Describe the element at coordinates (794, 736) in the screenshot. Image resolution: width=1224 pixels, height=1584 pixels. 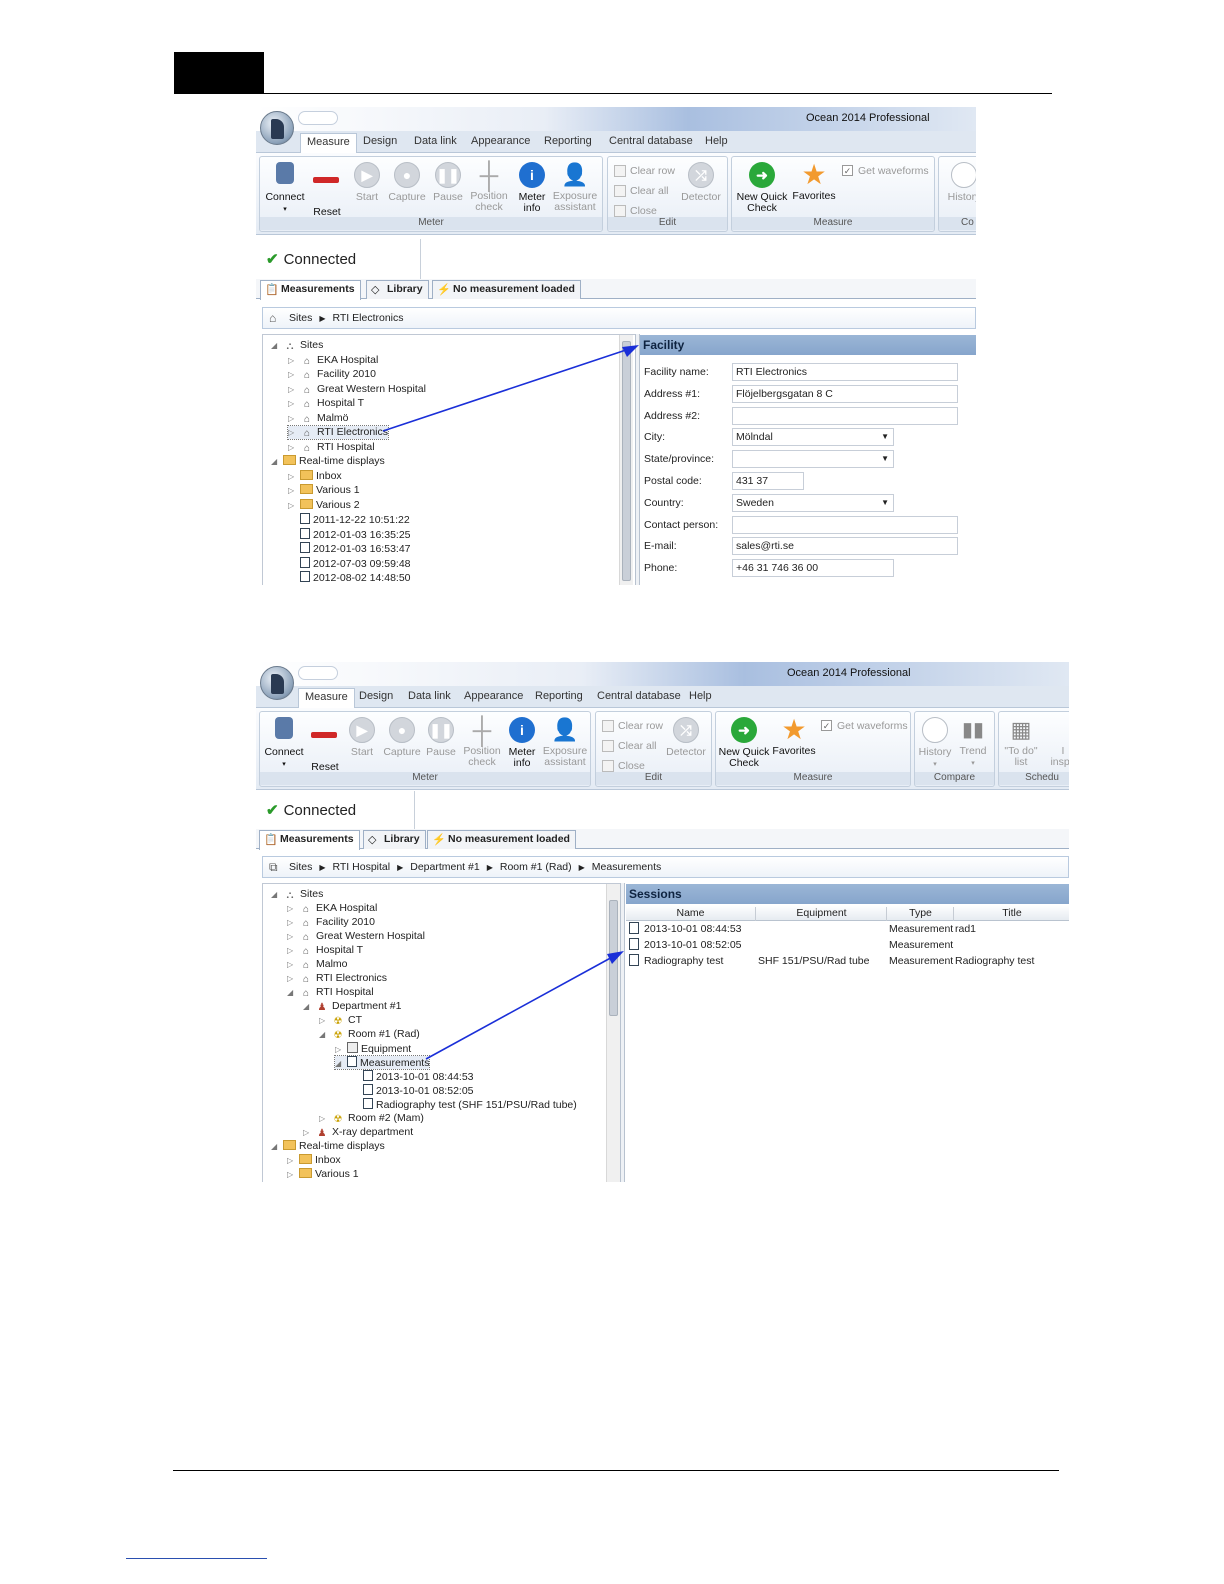
I see `favorites-button: ★ Favorites` at that location.